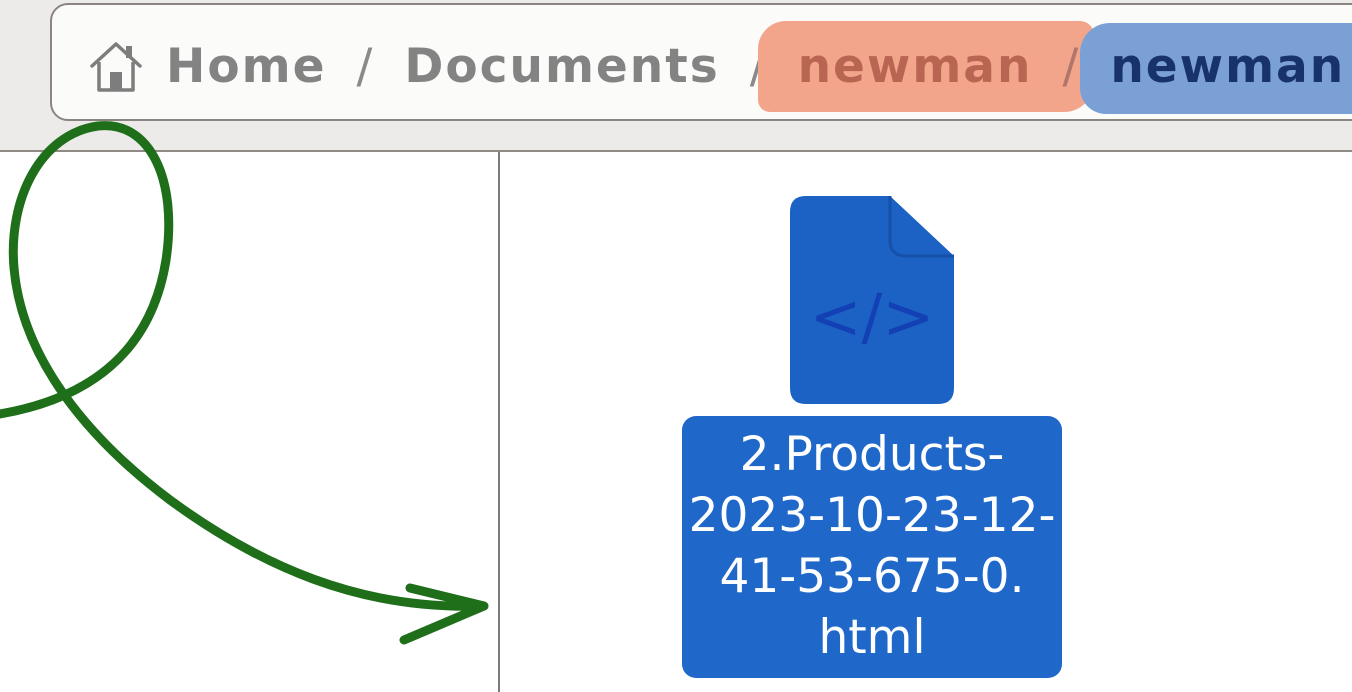 The image size is (1352, 692). Describe the element at coordinates (872, 454) in the screenshot. I see `file-name-line: 2.Products-` at that location.